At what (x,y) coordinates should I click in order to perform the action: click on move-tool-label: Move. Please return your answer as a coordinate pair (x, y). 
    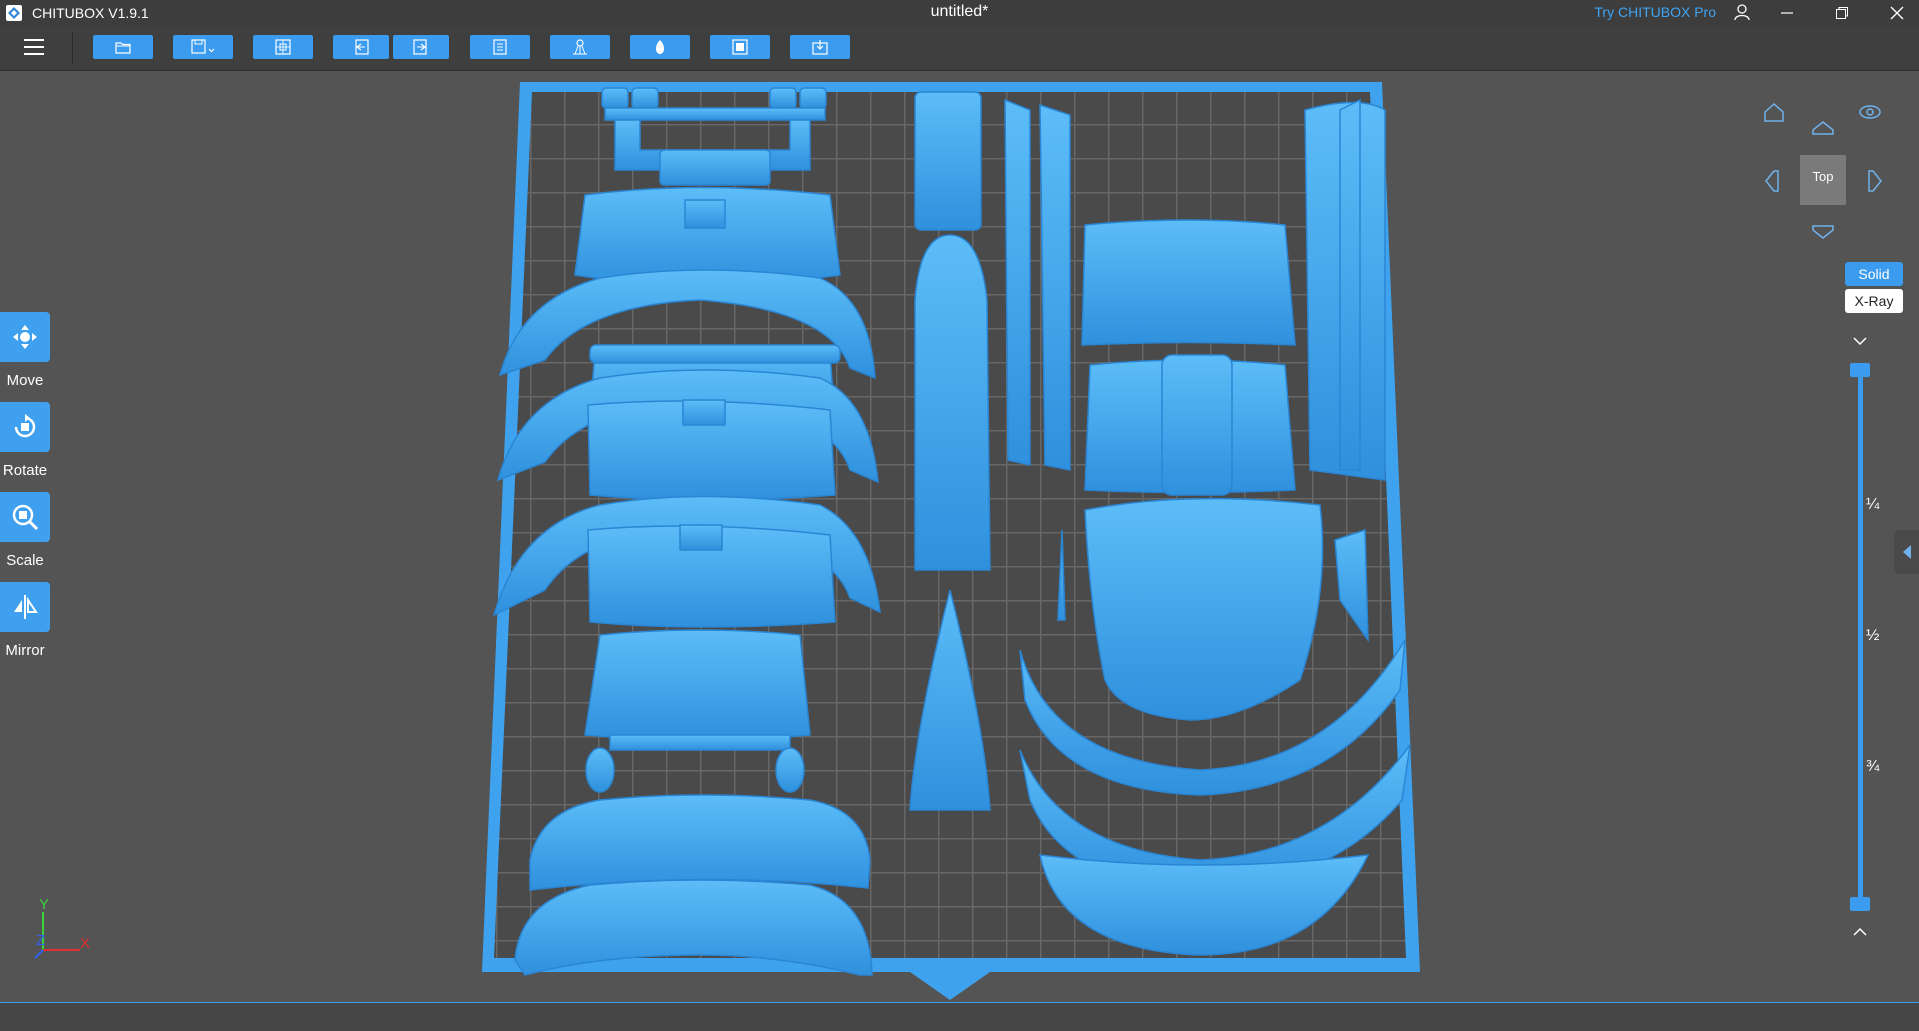
    Looking at the image, I should click on (25, 380).